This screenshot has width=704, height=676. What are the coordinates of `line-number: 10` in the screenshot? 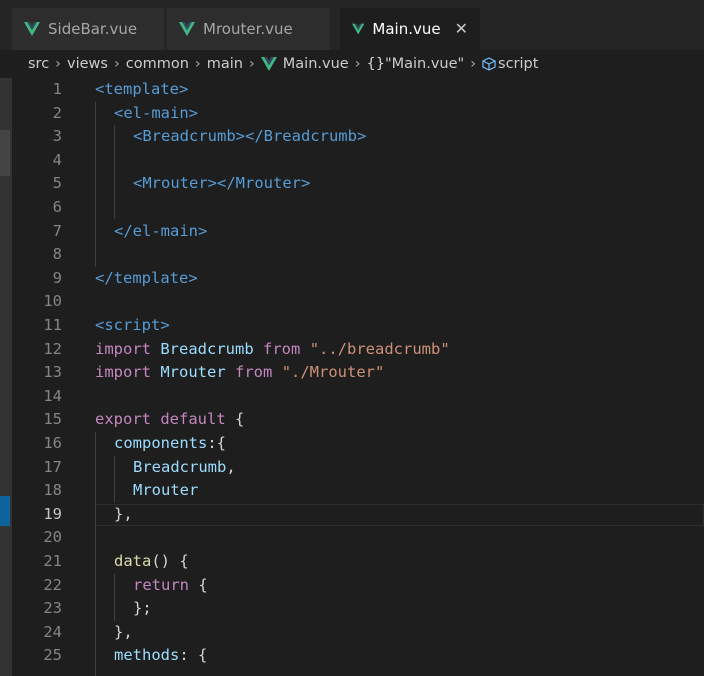 It's located at (52, 301).